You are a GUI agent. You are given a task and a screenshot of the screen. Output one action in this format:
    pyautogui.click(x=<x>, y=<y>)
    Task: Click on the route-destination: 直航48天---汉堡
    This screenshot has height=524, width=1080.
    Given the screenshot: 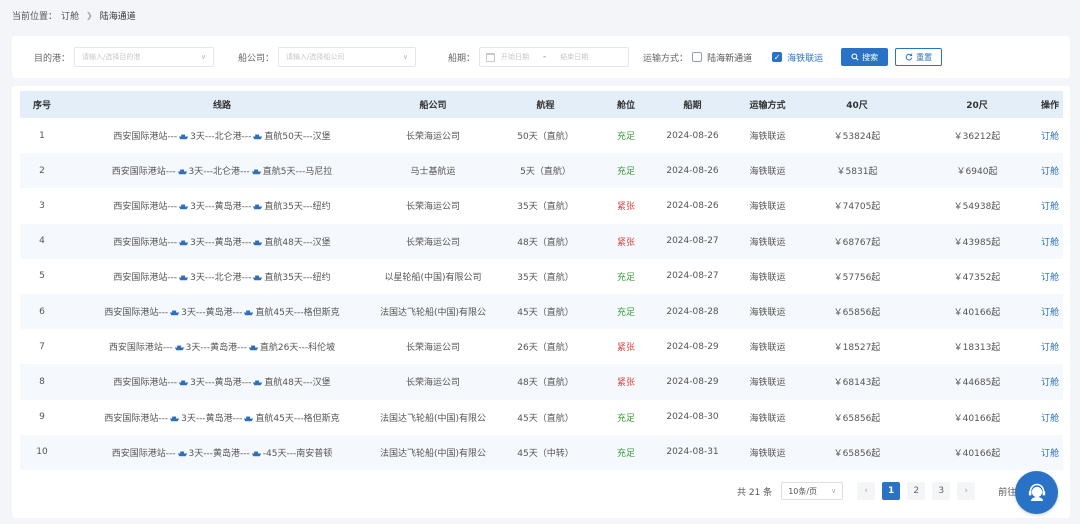 What is the action you would take?
    pyautogui.click(x=297, y=242)
    